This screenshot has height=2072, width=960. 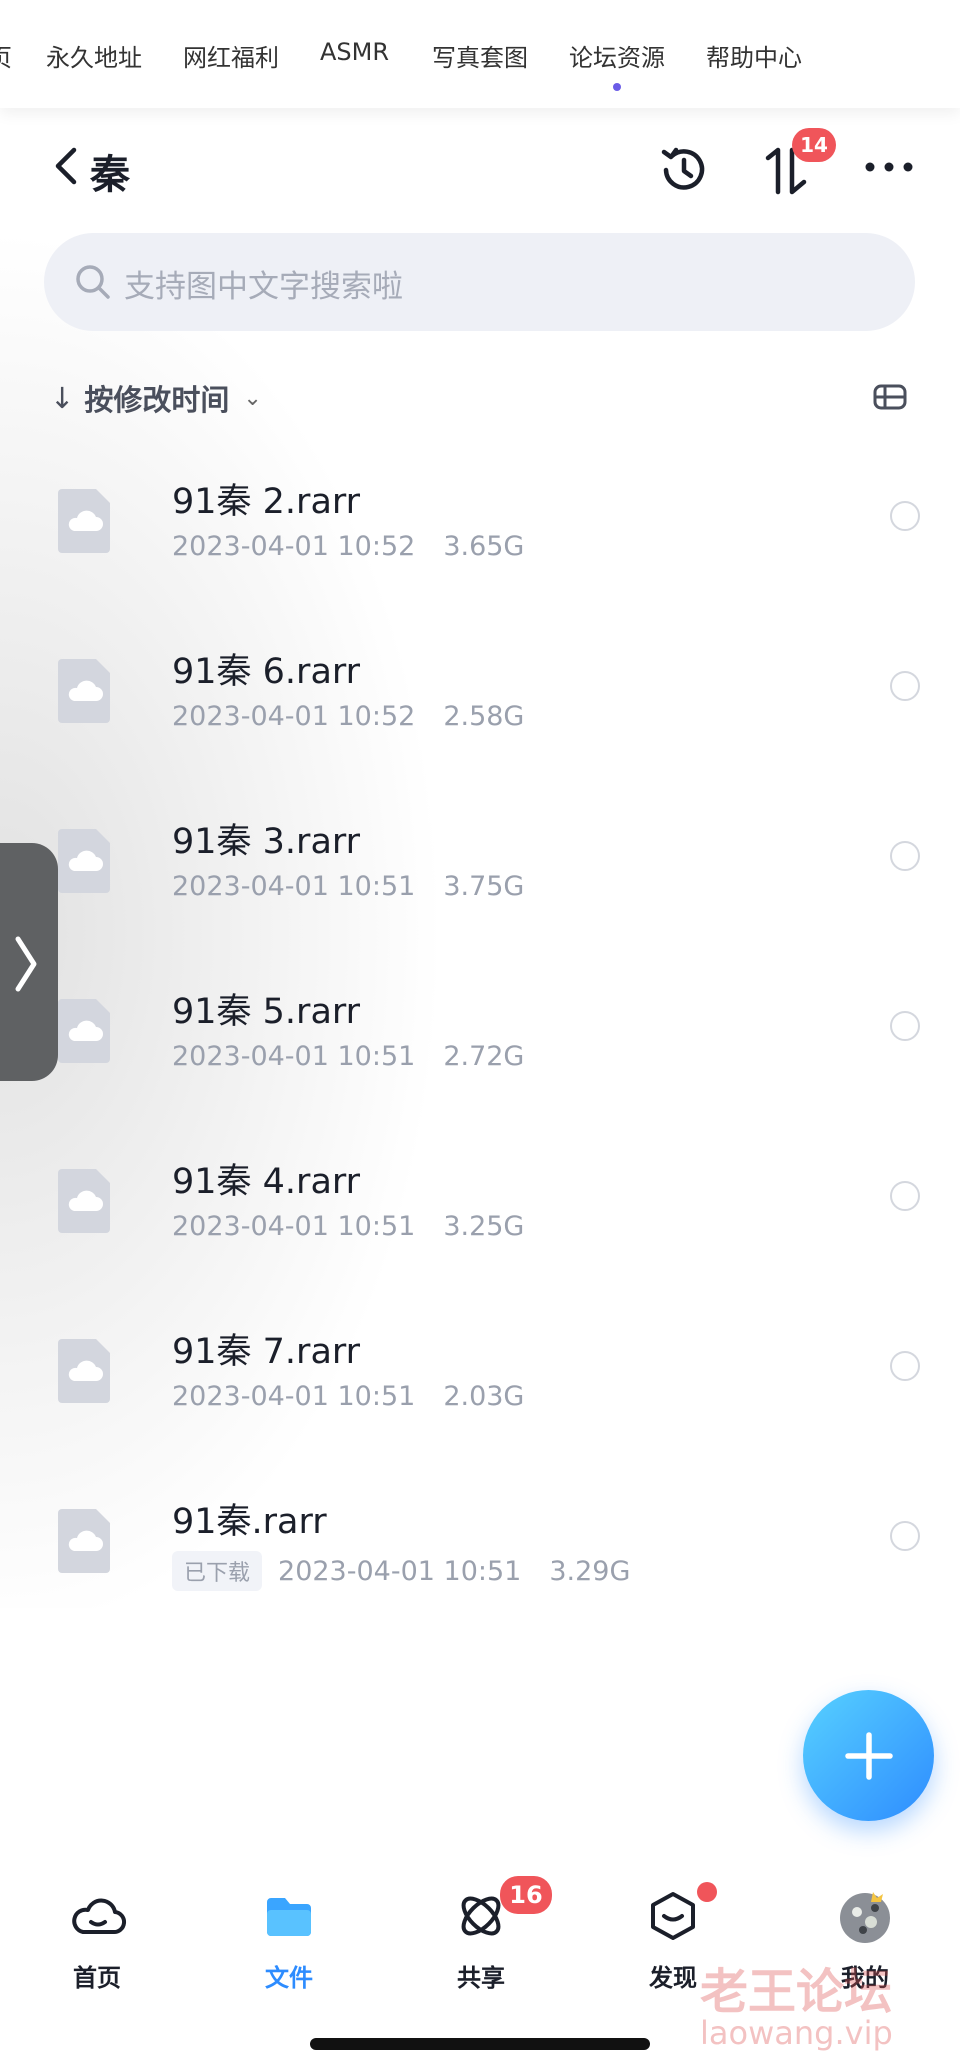 I want to click on file-meta: 2023-04-01 10:51 3.25G, so click(x=348, y=1226).